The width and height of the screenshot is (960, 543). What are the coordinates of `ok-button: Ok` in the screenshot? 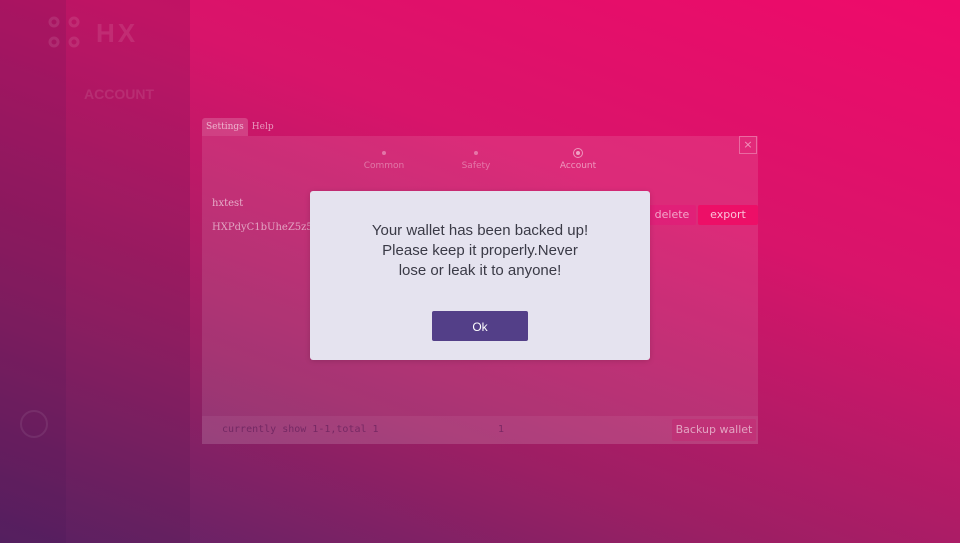 It's located at (480, 326).